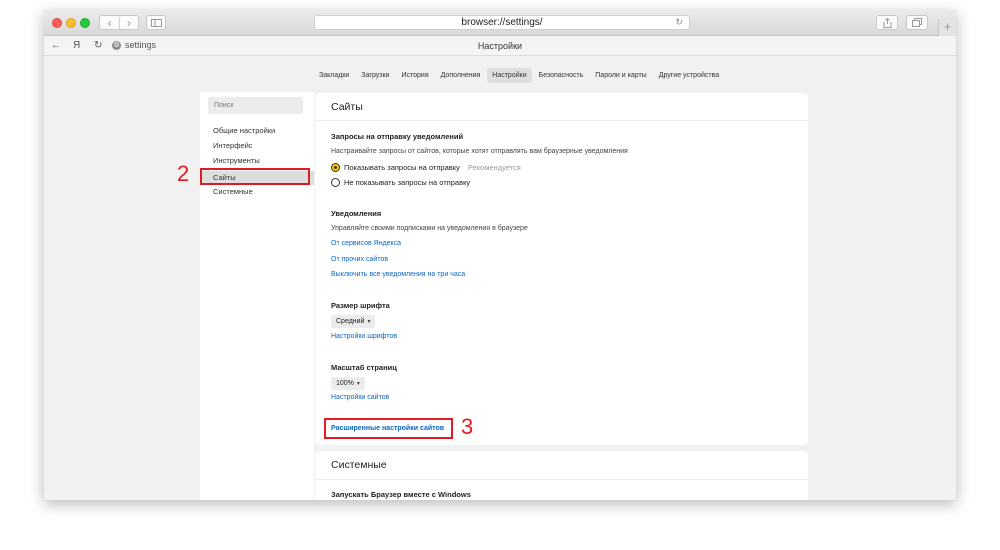 The width and height of the screenshot is (1000, 550). What do you see at coordinates (509, 75) in the screenshot?
I see `tab-settings: Настройки` at bounding box center [509, 75].